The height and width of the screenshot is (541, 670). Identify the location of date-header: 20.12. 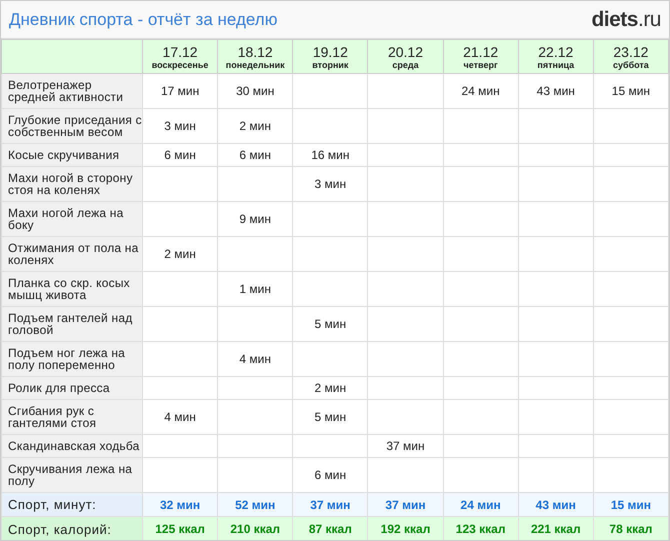
(405, 52).